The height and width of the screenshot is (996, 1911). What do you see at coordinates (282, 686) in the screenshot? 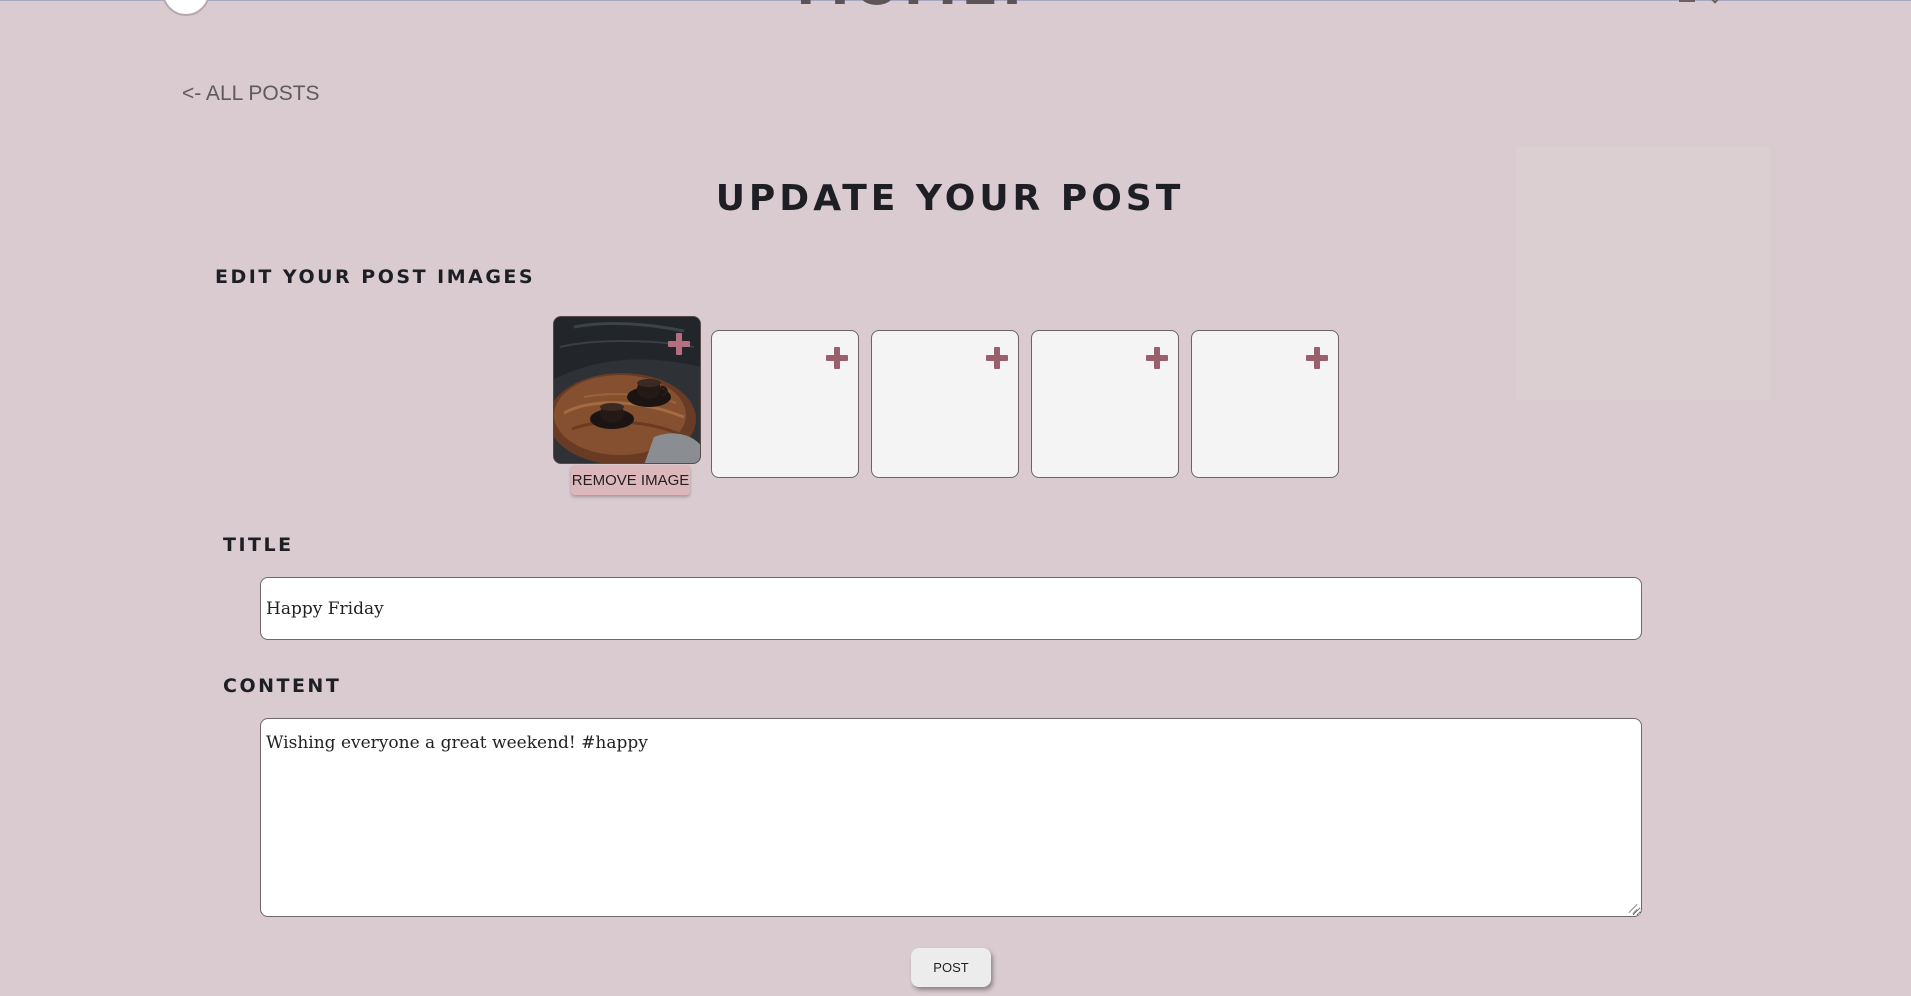
I see `content-label: CONTENT` at bounding box center [282, 686].